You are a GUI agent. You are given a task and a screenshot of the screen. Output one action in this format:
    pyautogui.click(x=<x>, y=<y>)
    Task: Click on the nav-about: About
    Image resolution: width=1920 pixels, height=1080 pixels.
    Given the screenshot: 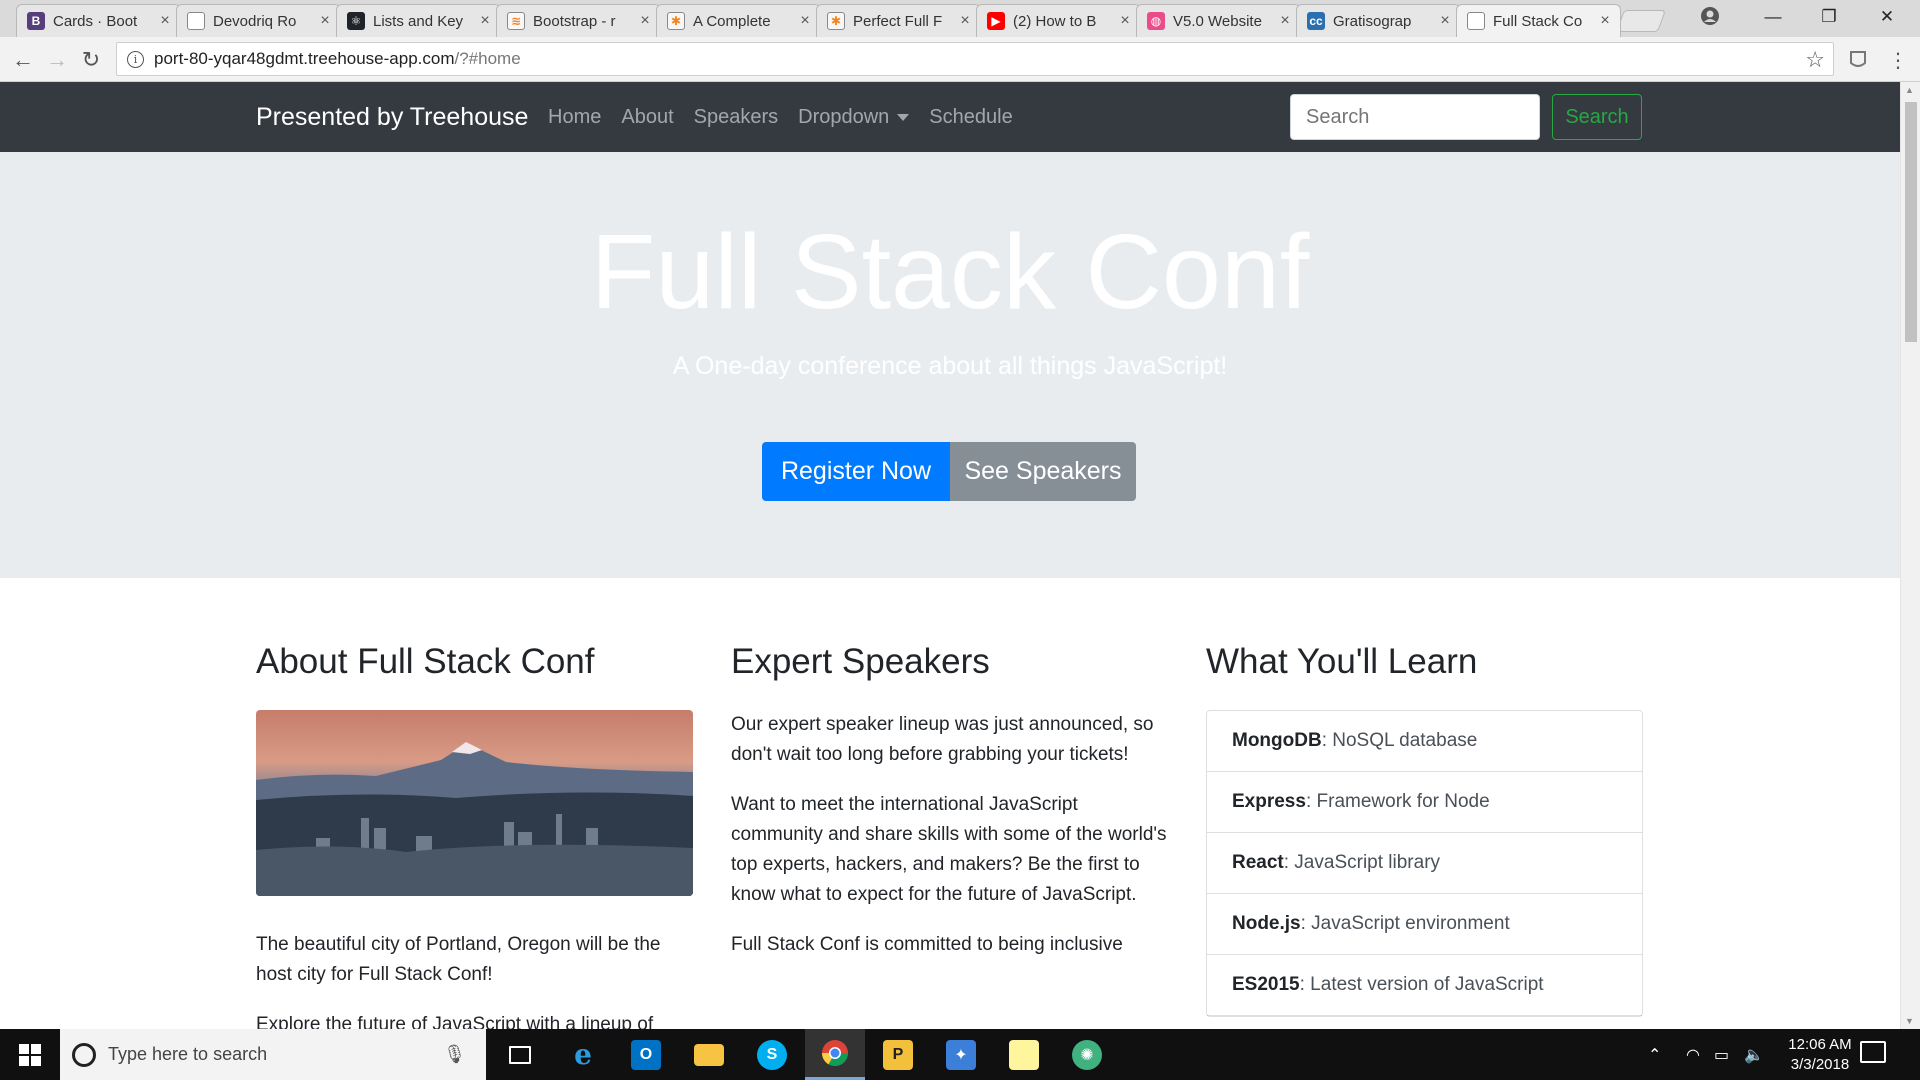 What is the action you would take?
    pyautogui.click(x=647, y=117)
    